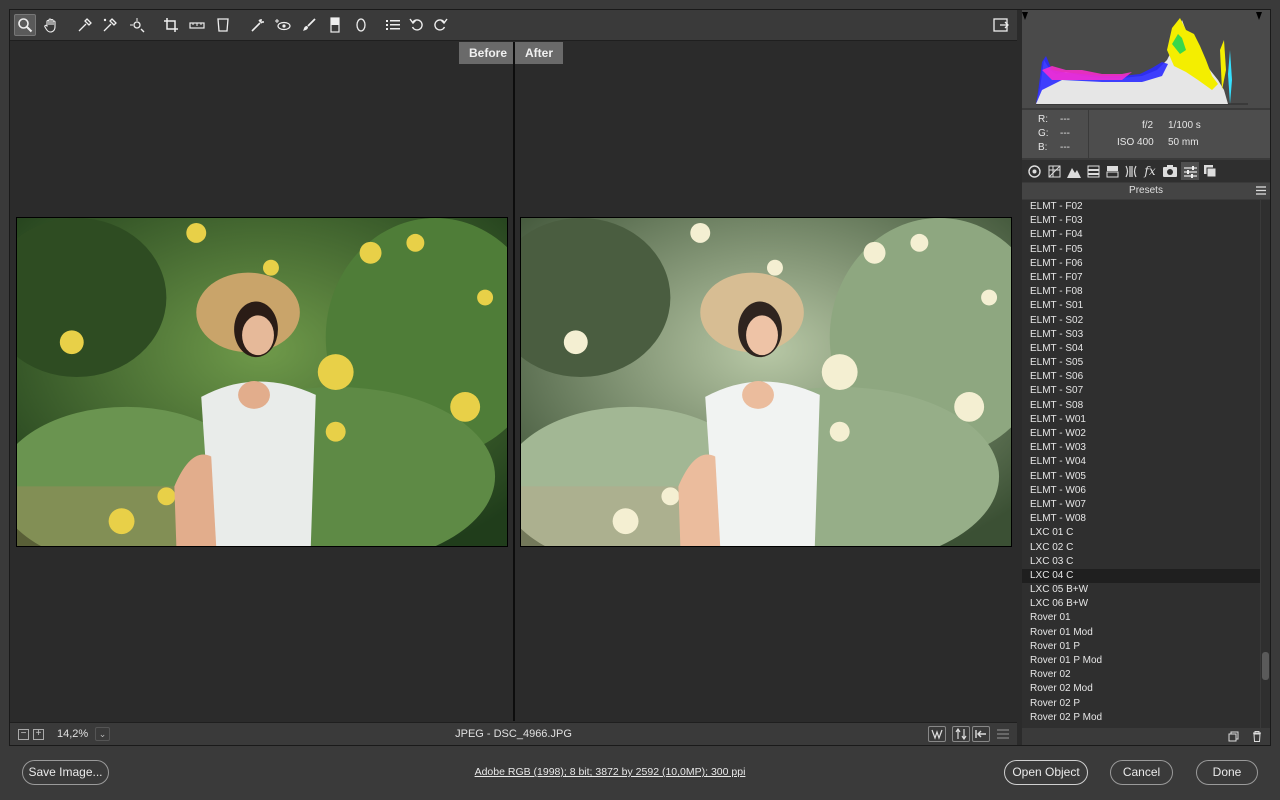 This screenshot has width=1280, height=800. What do you see at coordinates (1141, 420) in the screenshot?
I see `preset-item: ELMT - W01` at bounding box center [1141, 420].